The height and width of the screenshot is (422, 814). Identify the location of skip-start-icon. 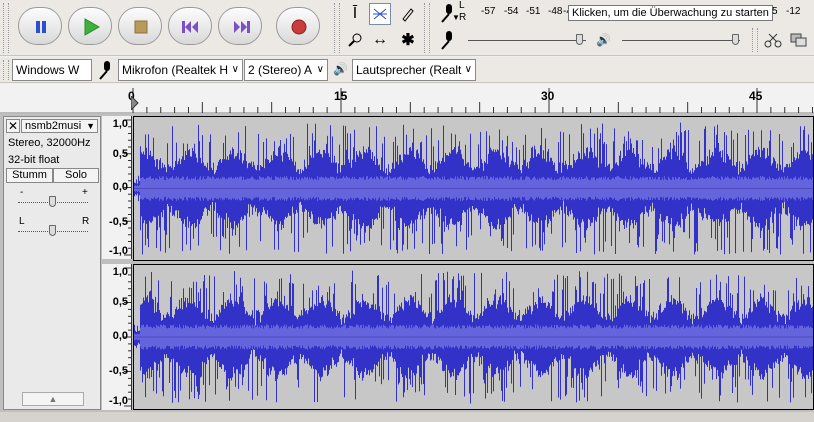
(190, 27).